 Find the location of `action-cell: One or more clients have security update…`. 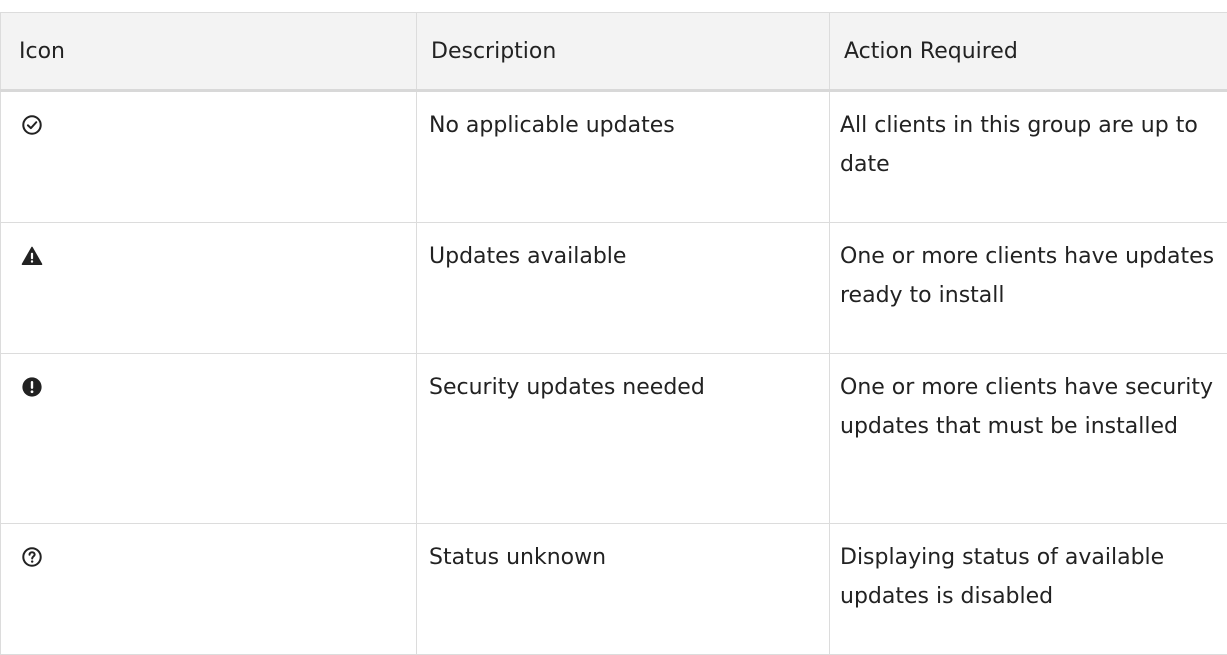

action-cell: One or more clients have security update… is located at coordinates (1028, 439).